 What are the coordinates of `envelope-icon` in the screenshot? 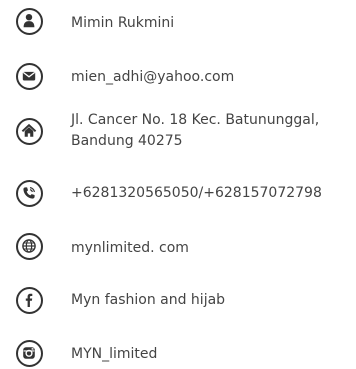 It's located at (29, 76).